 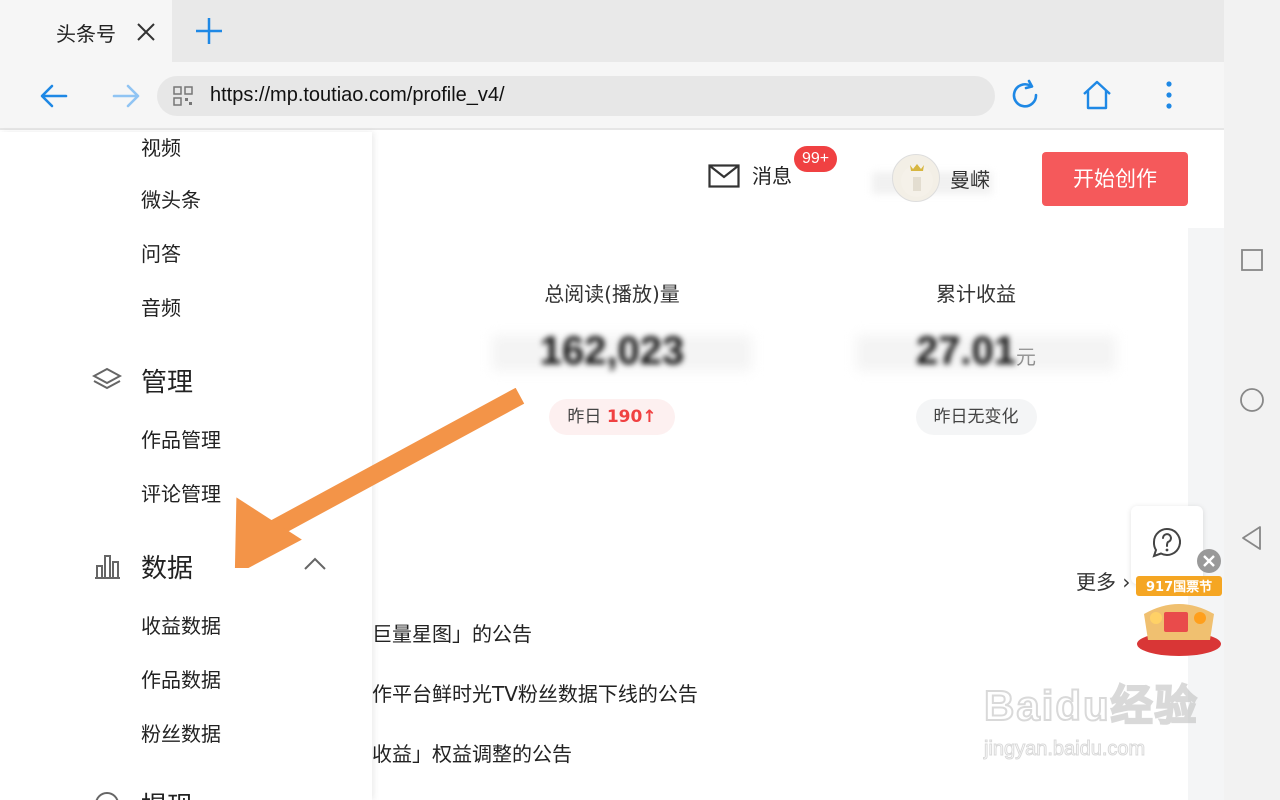 I want to click on username: 曼嵘, so click(x=970, y=178).